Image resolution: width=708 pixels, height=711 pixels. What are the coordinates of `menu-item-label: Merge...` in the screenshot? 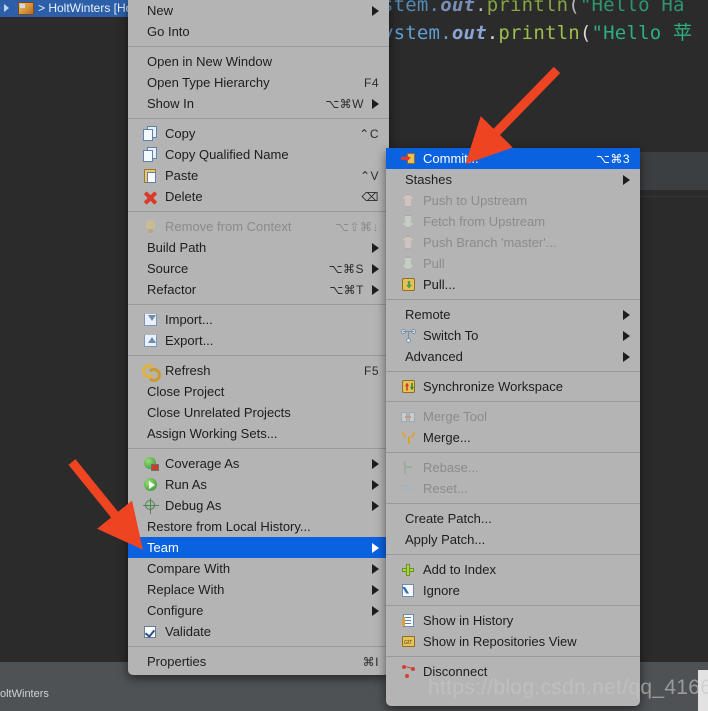 It's located at (447, 437).